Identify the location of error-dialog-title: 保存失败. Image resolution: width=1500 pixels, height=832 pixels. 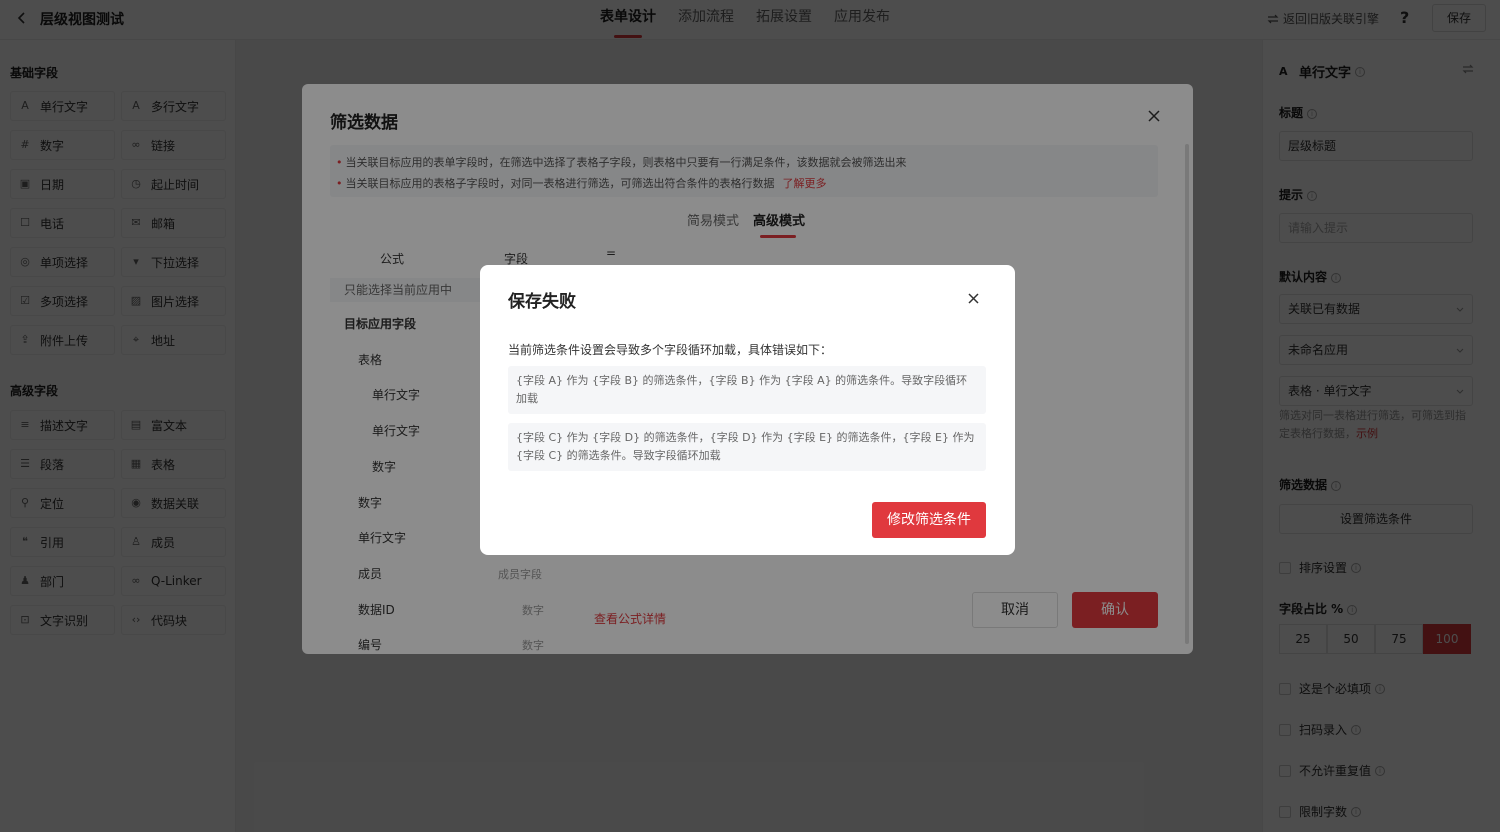
(542, 302).